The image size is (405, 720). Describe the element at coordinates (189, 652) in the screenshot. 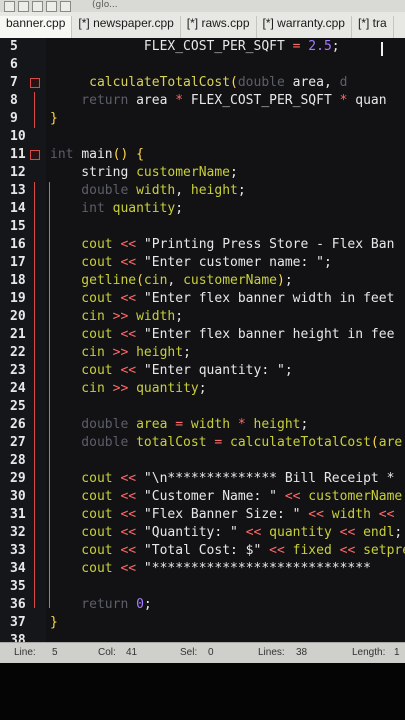

I see `status-sel-label: Sel:` at that location.